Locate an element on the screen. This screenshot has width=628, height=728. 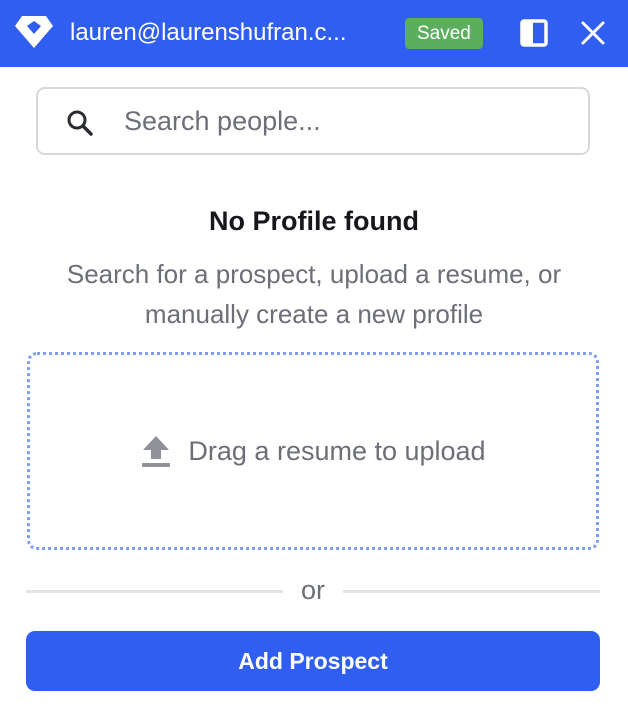
maximize-square-icon is located at coordinates (534, 33).